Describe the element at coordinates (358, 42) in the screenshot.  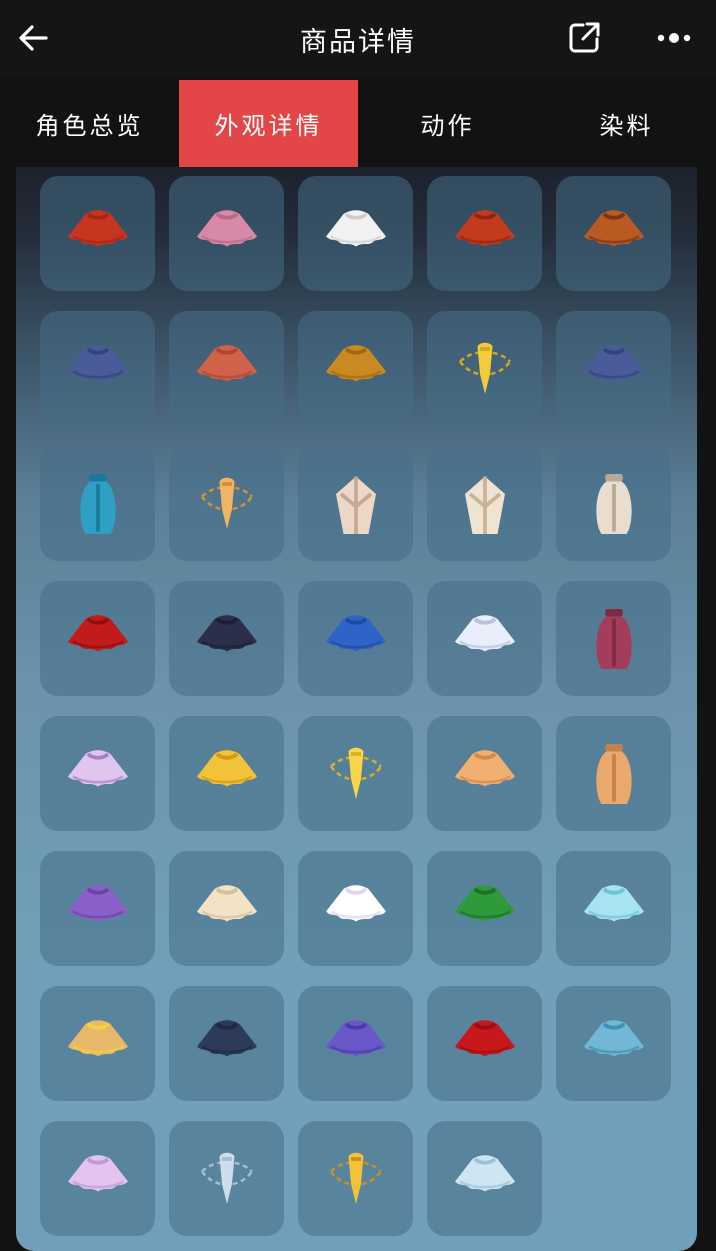
I see `page-title: 商品详情` at that location.